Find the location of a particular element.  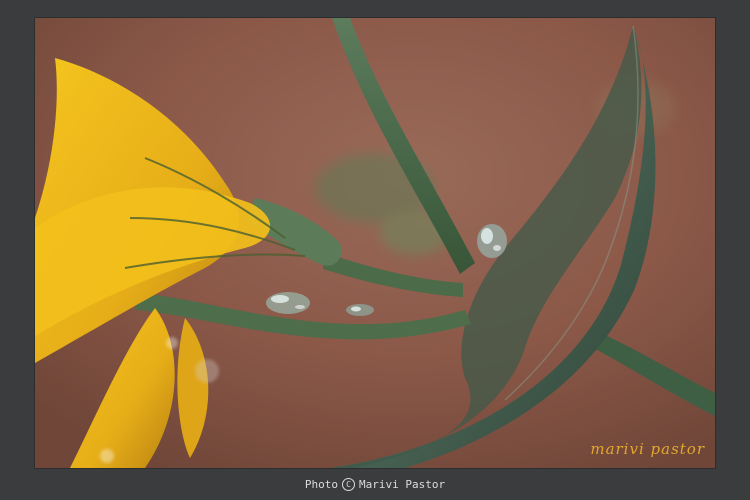

copyright-icon: C is located at coordinates (349, 484).